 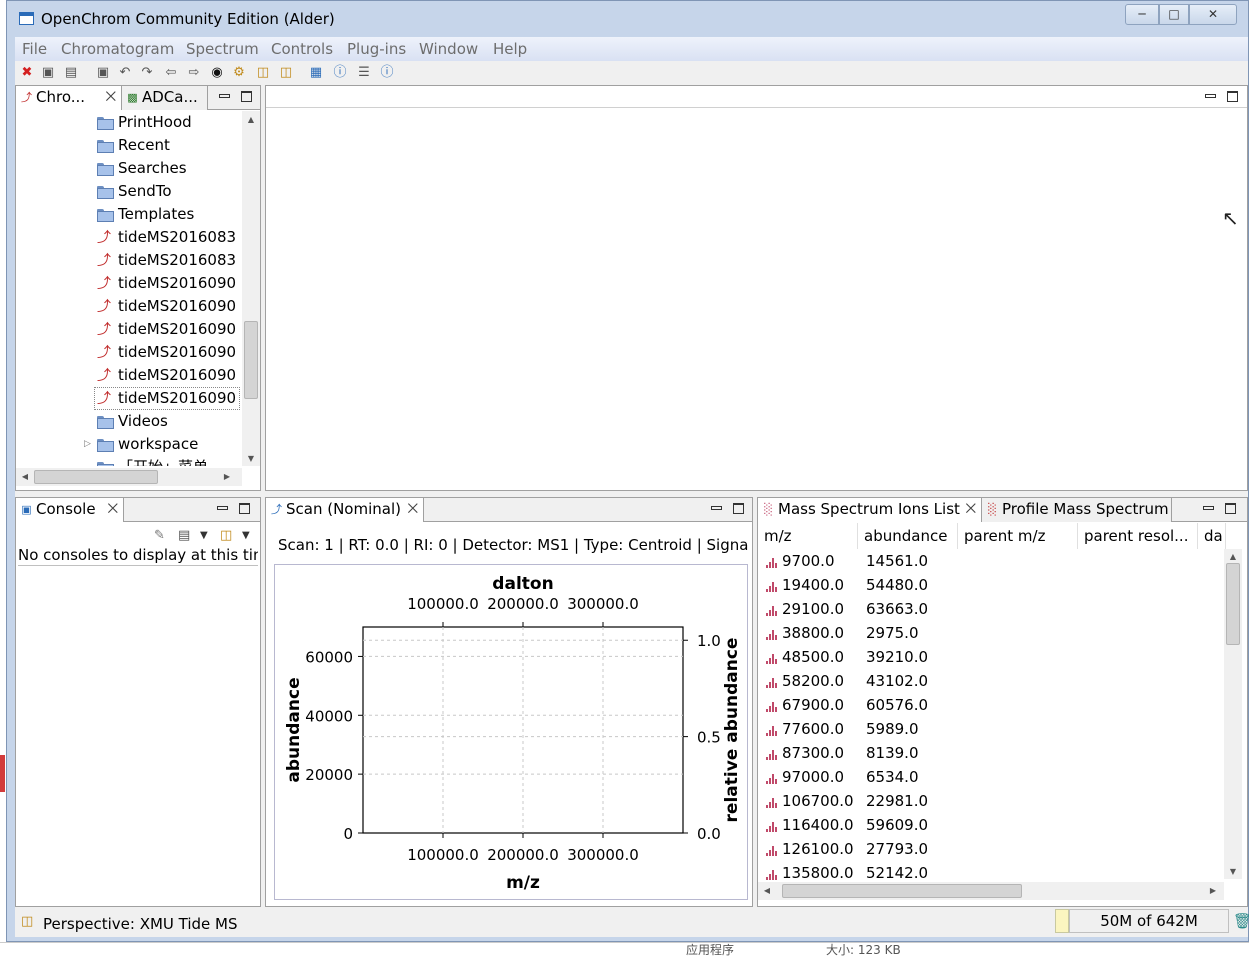 I want to click on table-row: 87300.0 8139.0, so click(x=991, y=754).